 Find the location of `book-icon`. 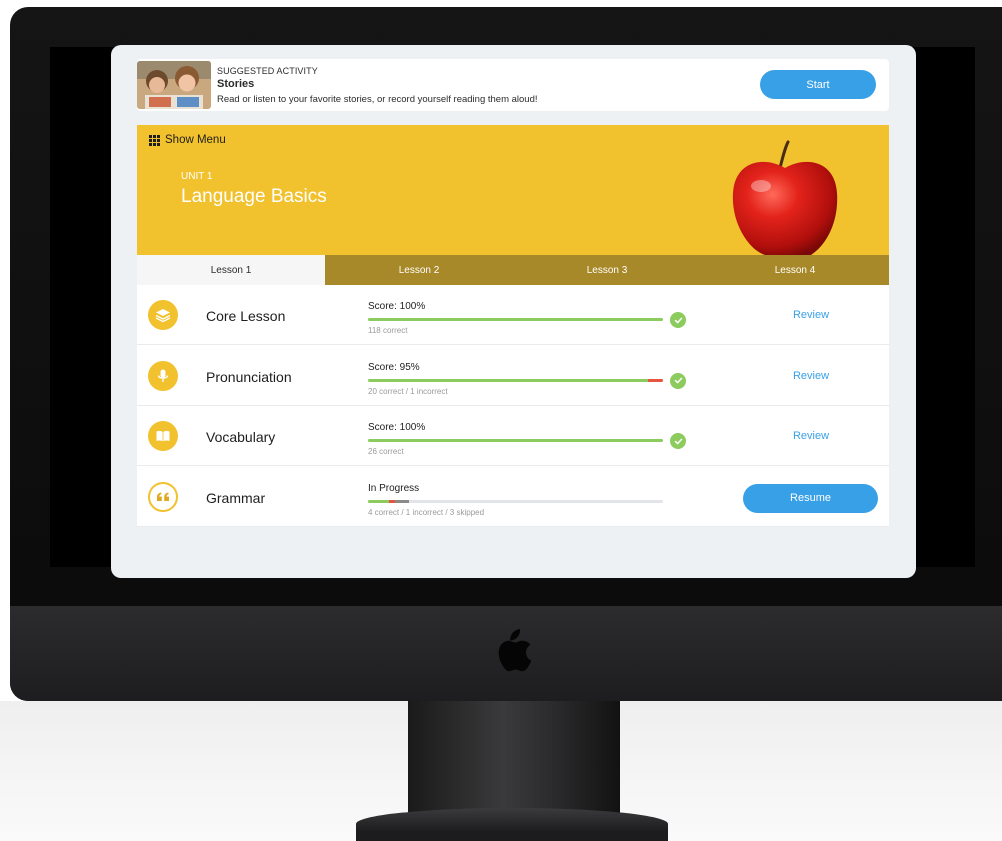

book-icon is located at coordinates (163, 436).